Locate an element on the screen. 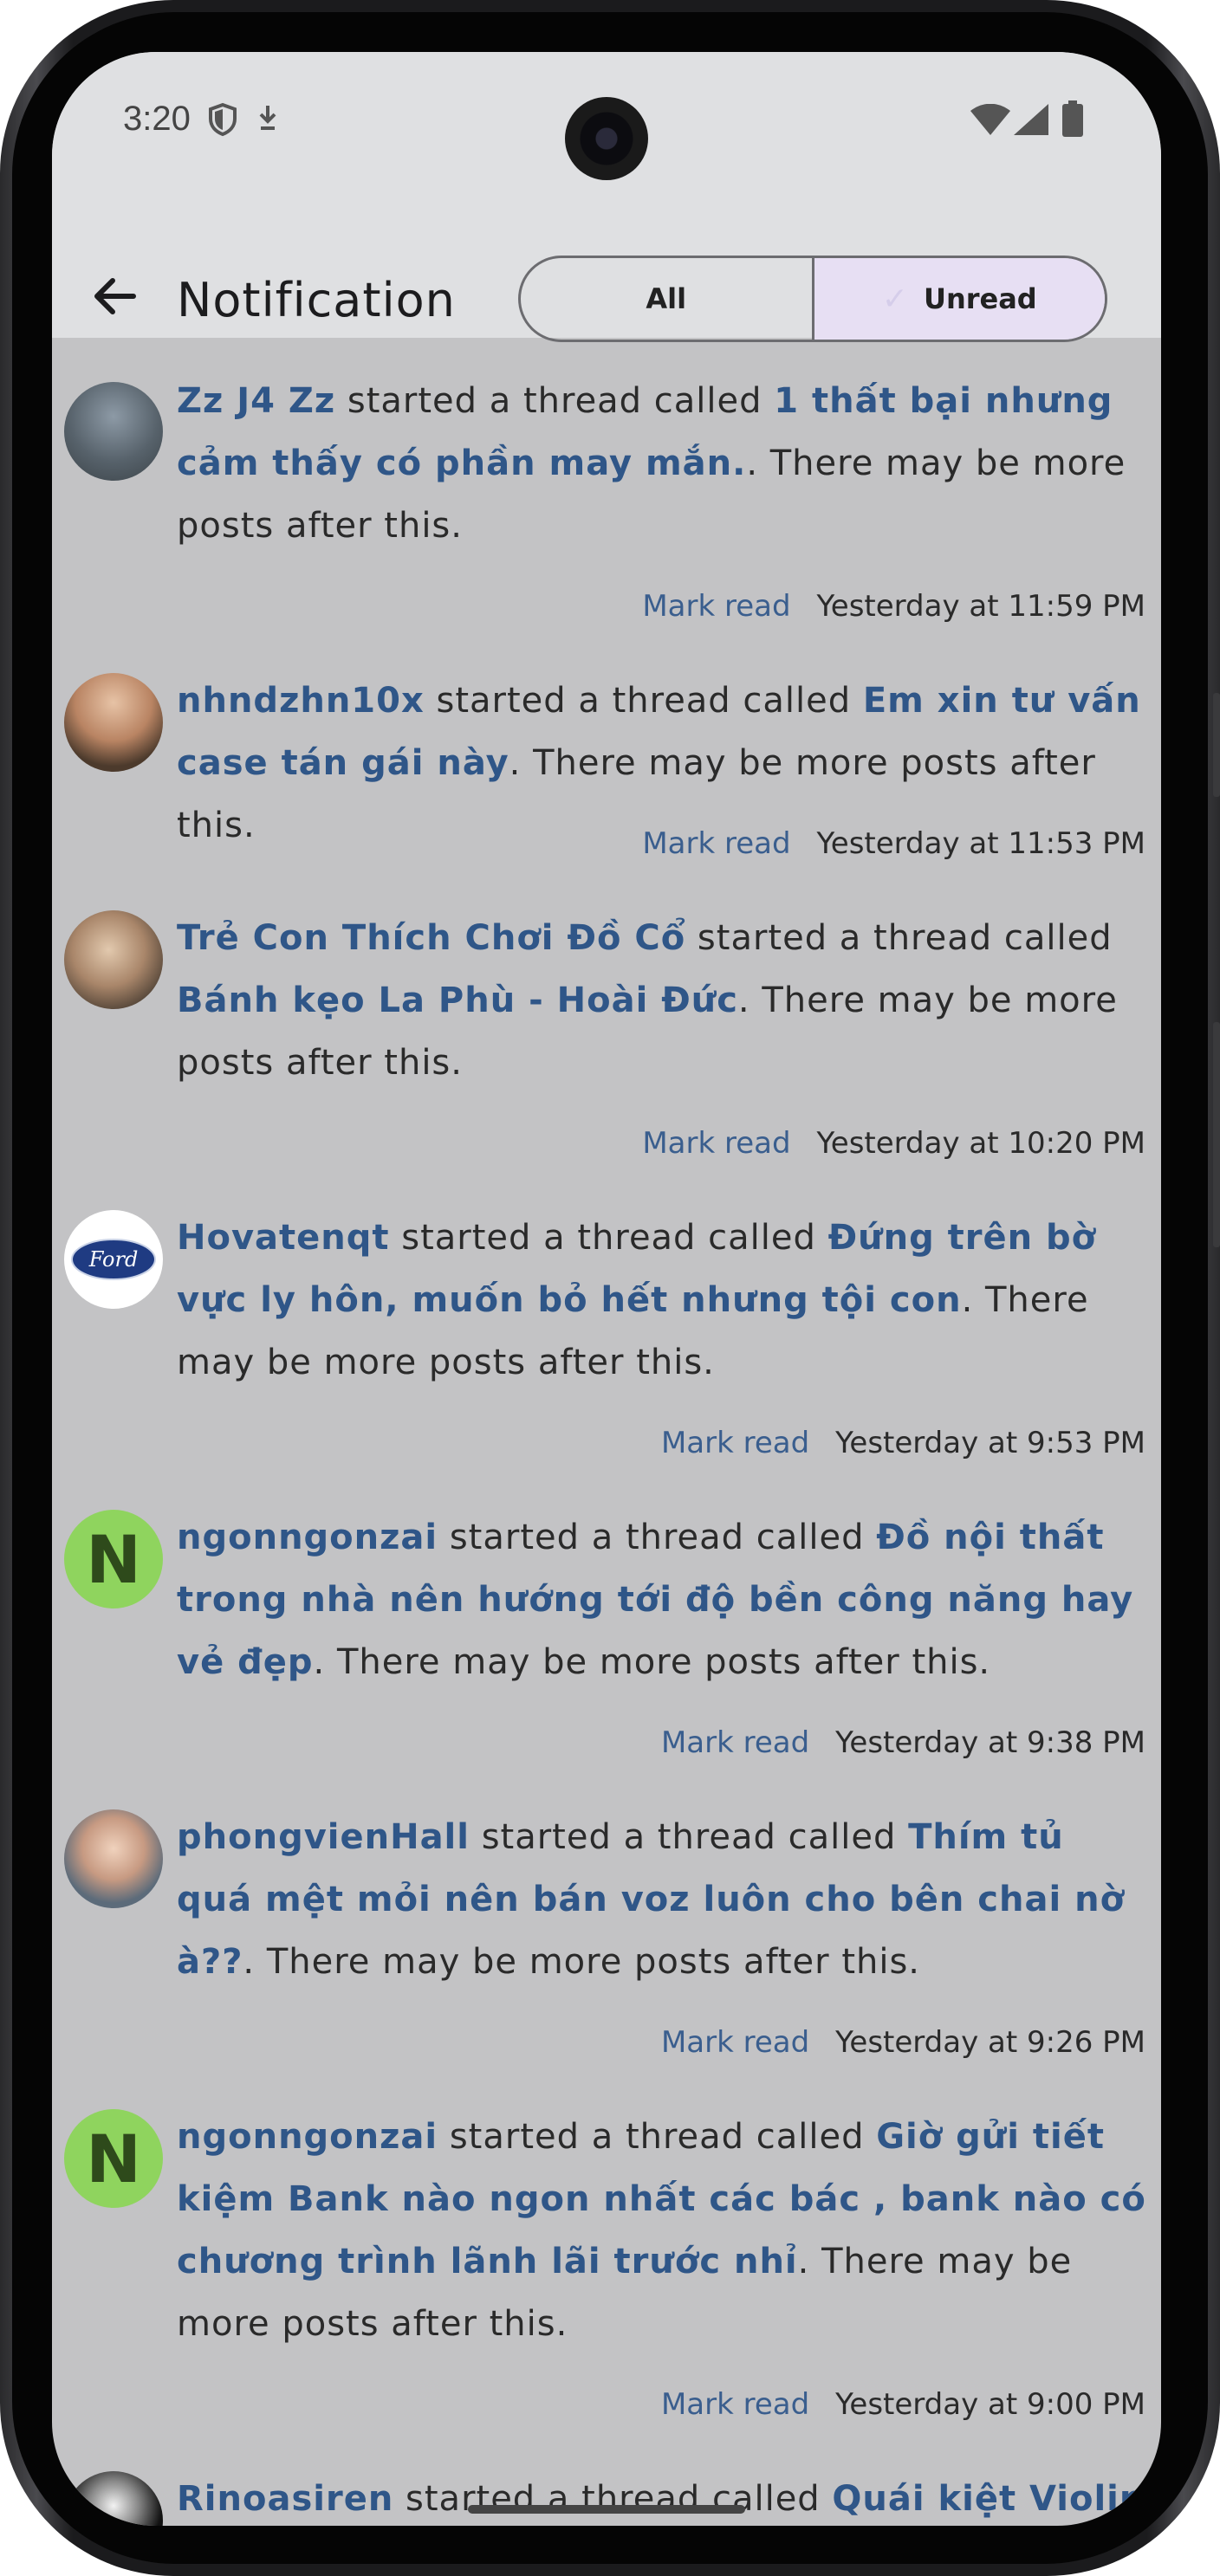 The width and height of the screenshot is (1220, 2576). username-link: Trẻ Con Thích Chơi Đồ Cổ is located at coordinates (431, 938).